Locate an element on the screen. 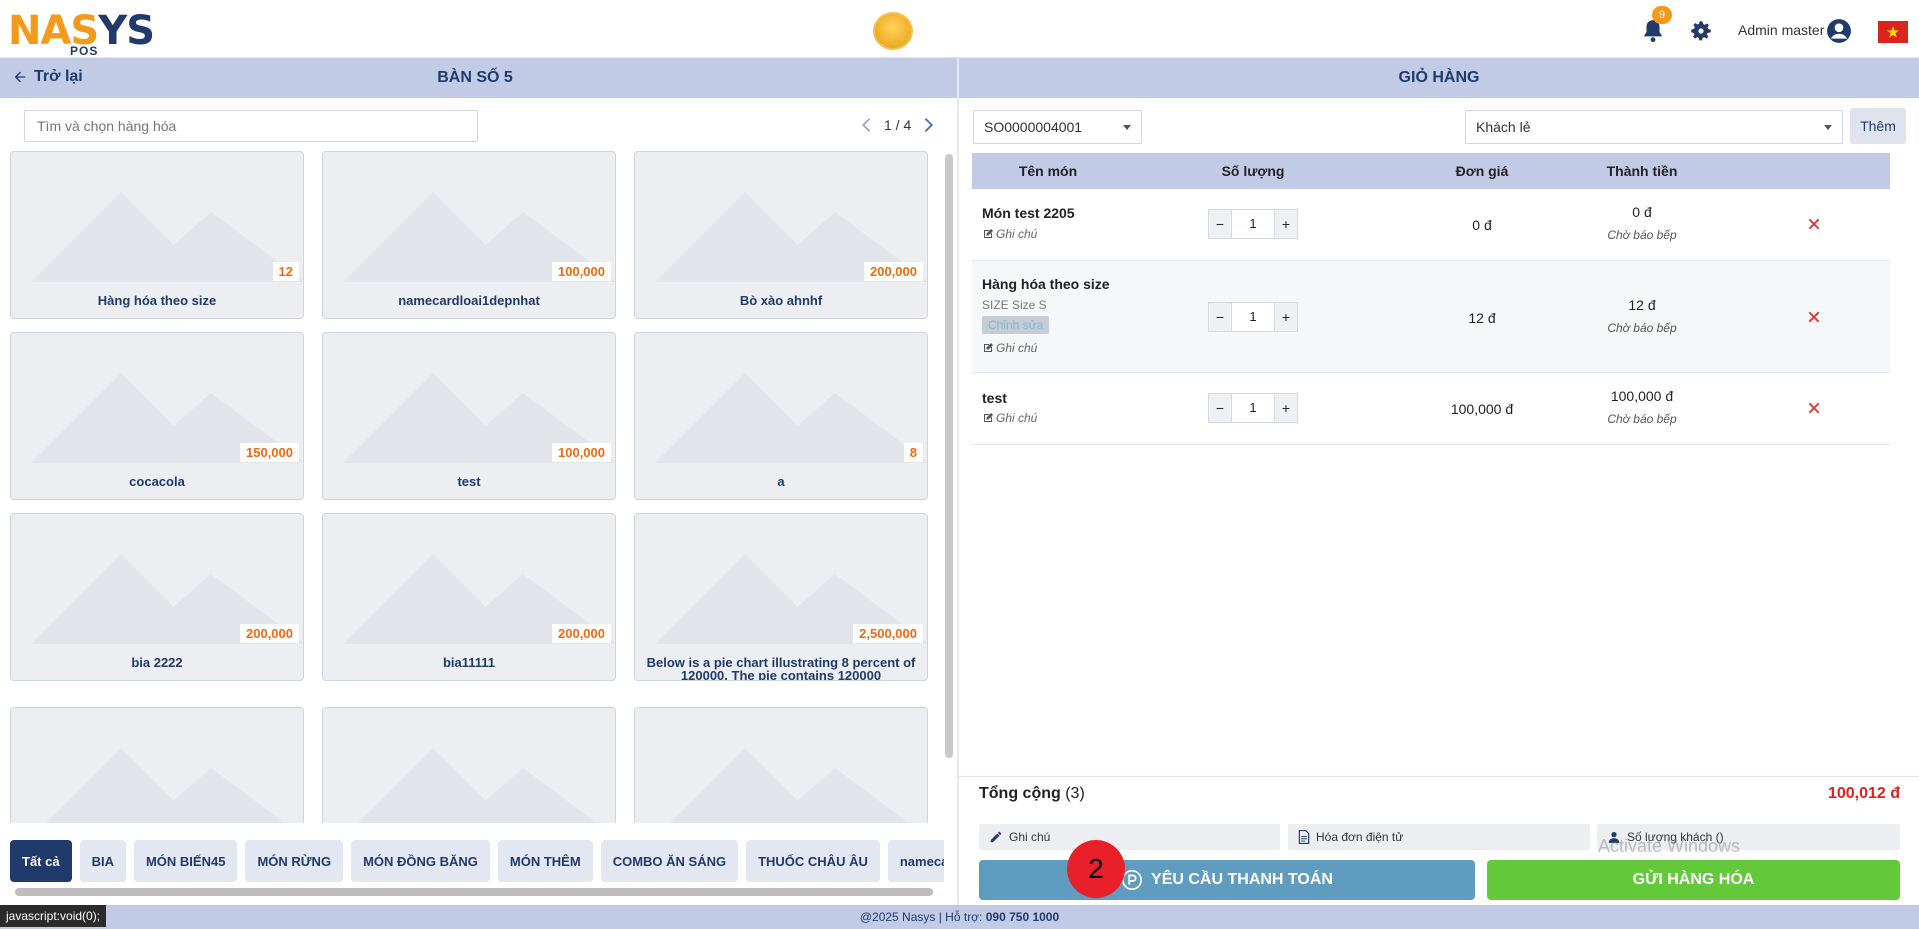 This screenshot has width=1919, height=929. order-note-button: Ghi chú is located at coordinates (1129, 837).